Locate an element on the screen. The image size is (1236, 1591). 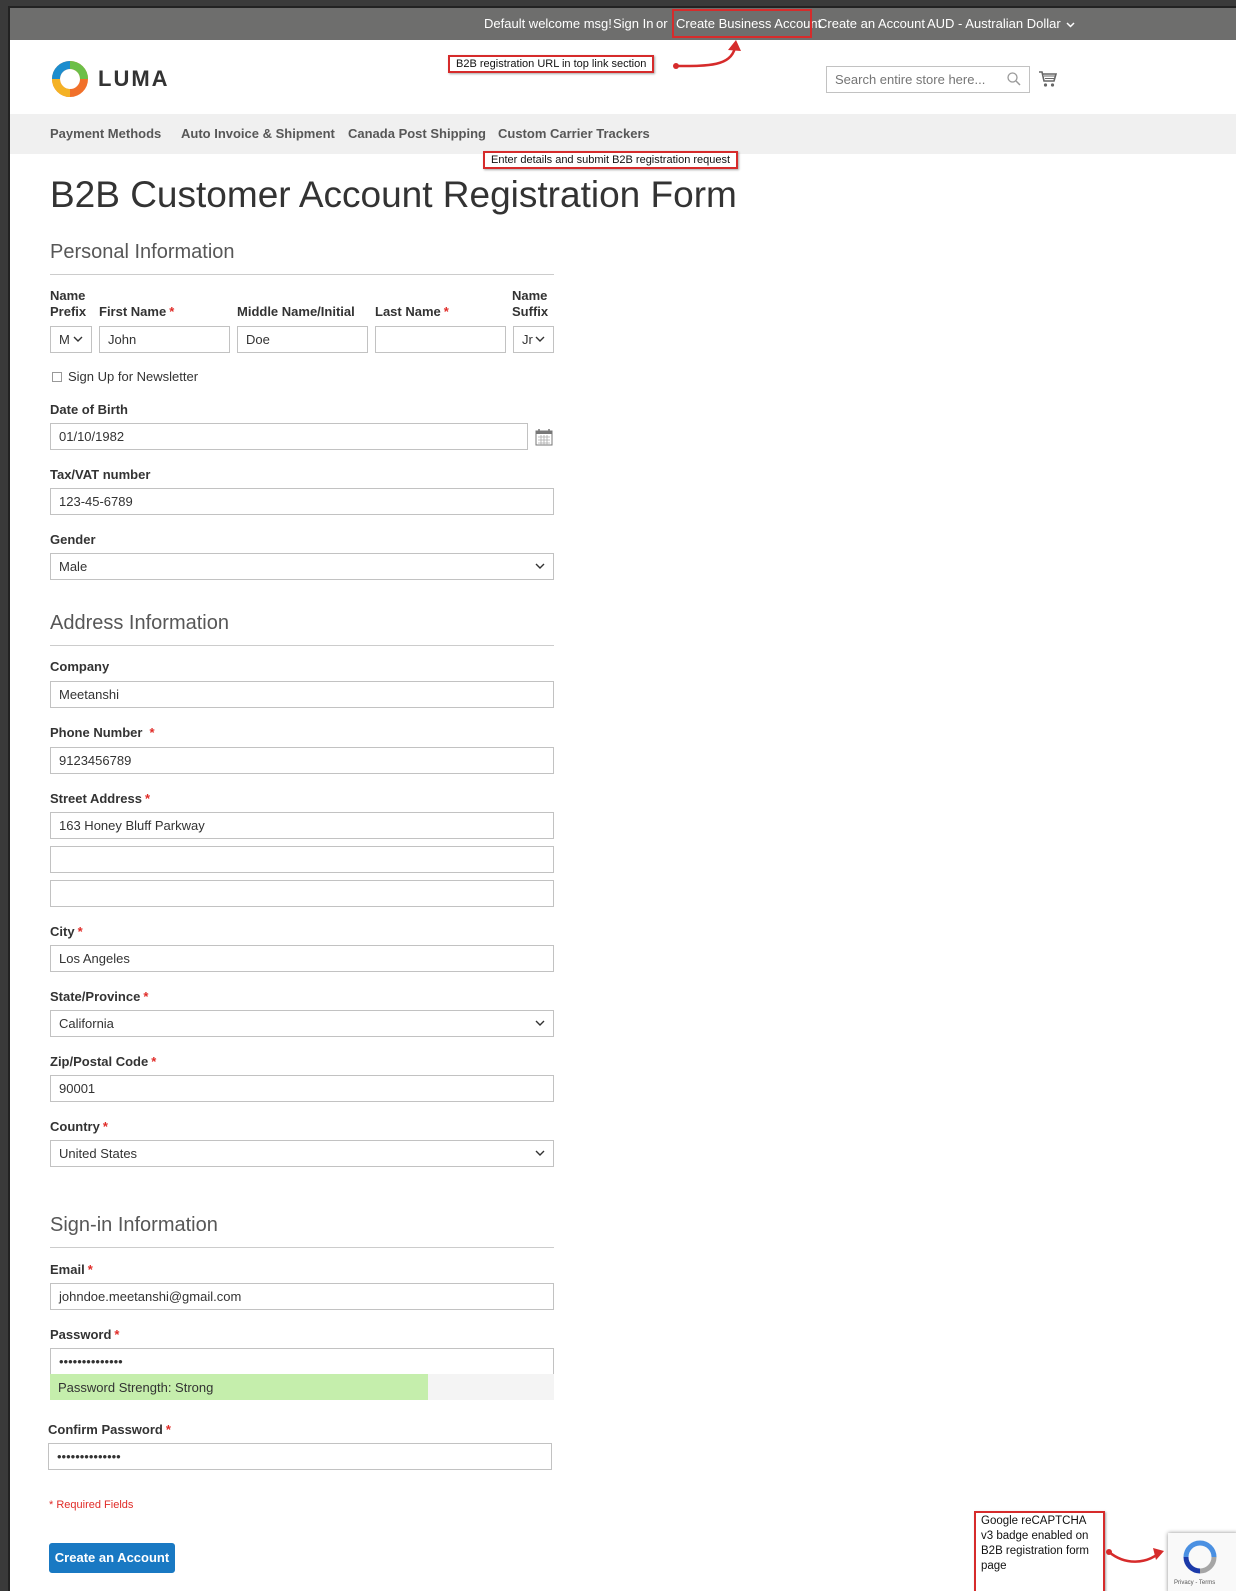
or-text: or is located at coordinates (662, 23).